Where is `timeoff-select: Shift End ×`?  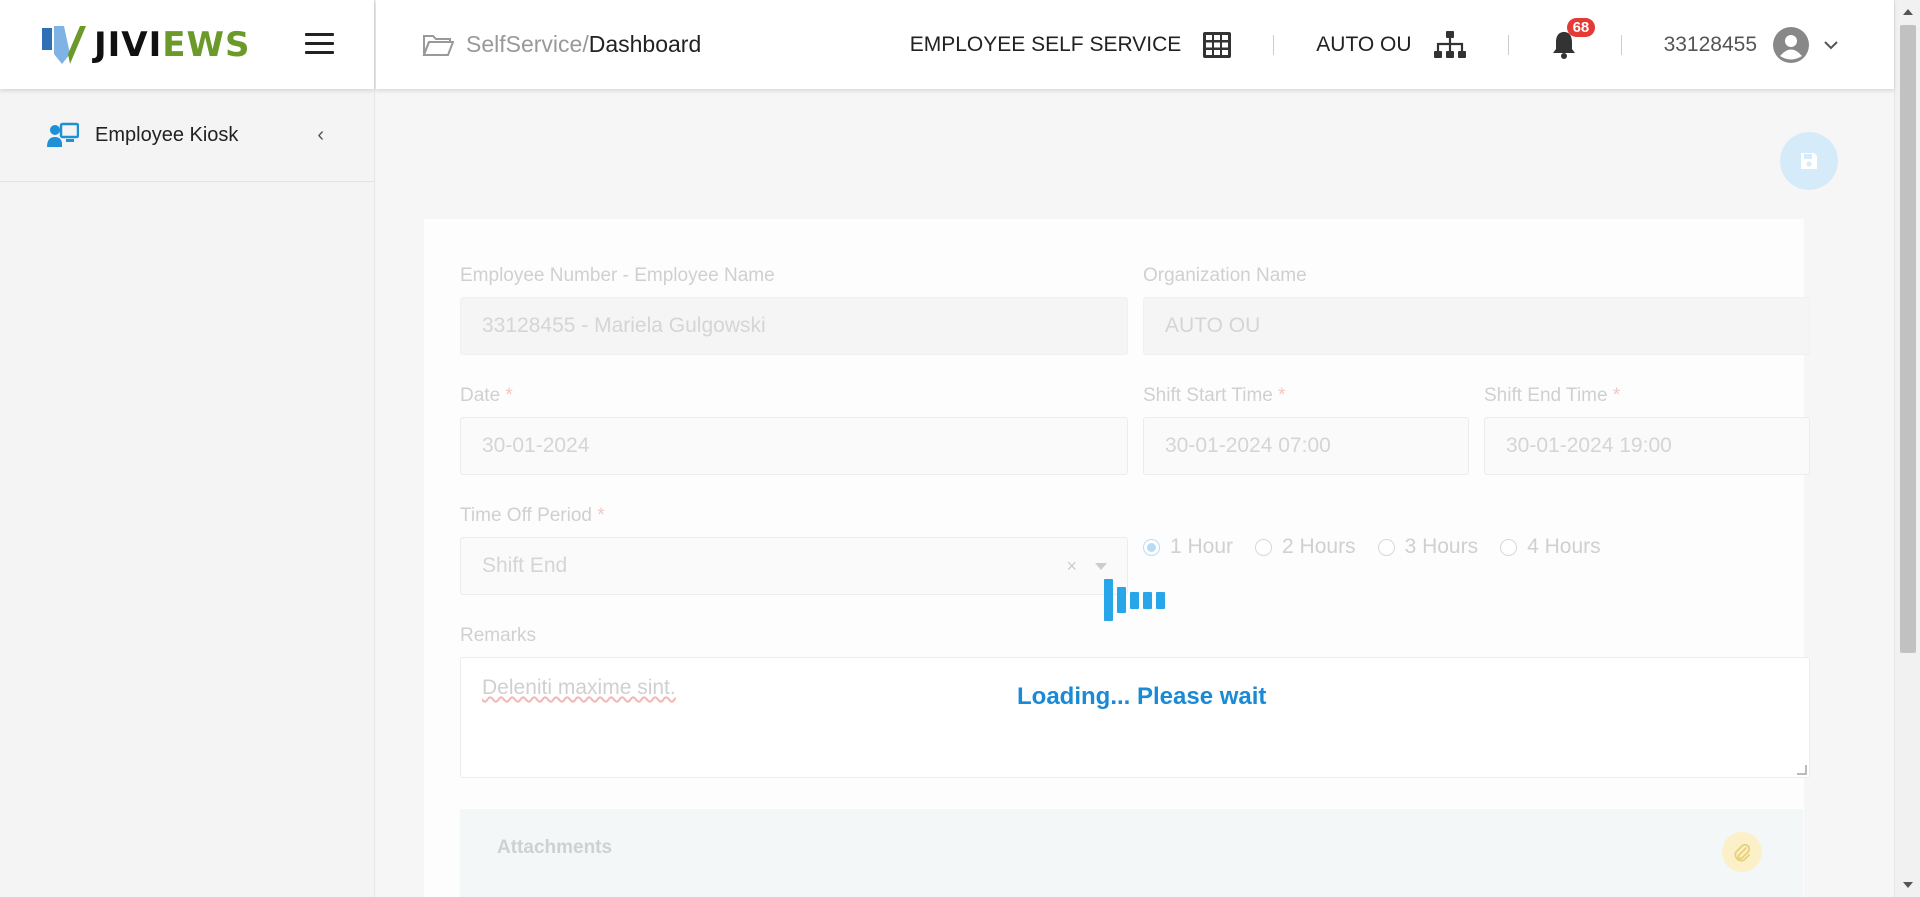
timeoff-select: Shift End × is located at coordinates (794, 566).